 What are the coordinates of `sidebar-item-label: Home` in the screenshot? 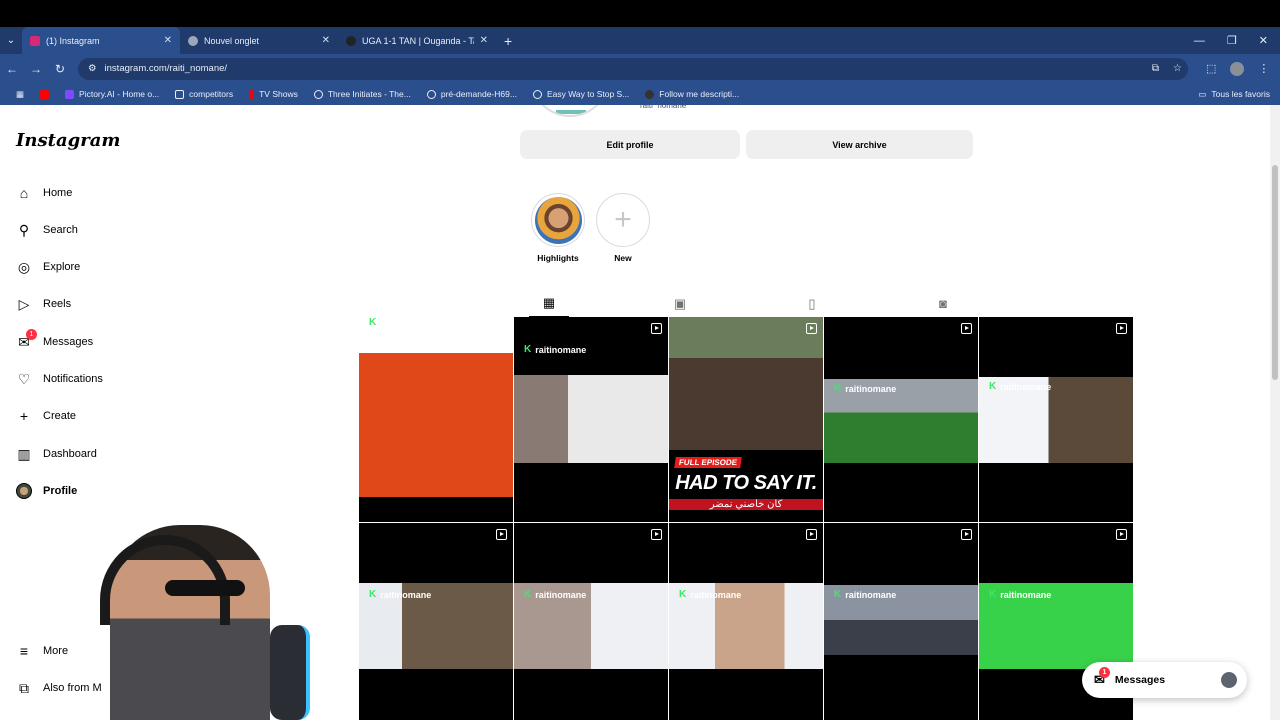 It's located at (58, 193).